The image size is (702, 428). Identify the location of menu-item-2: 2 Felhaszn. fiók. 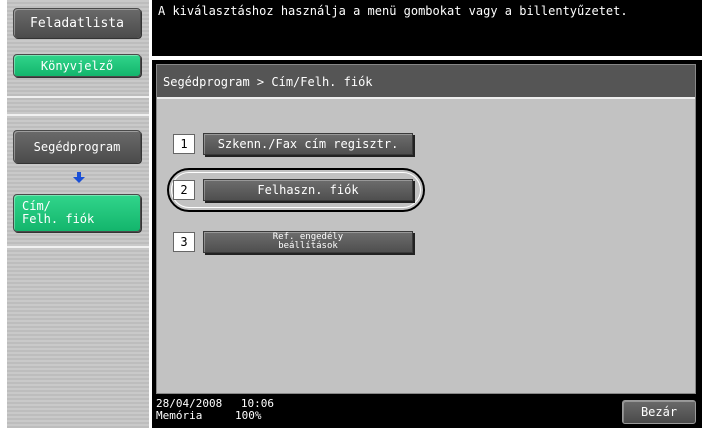
(293, 190).